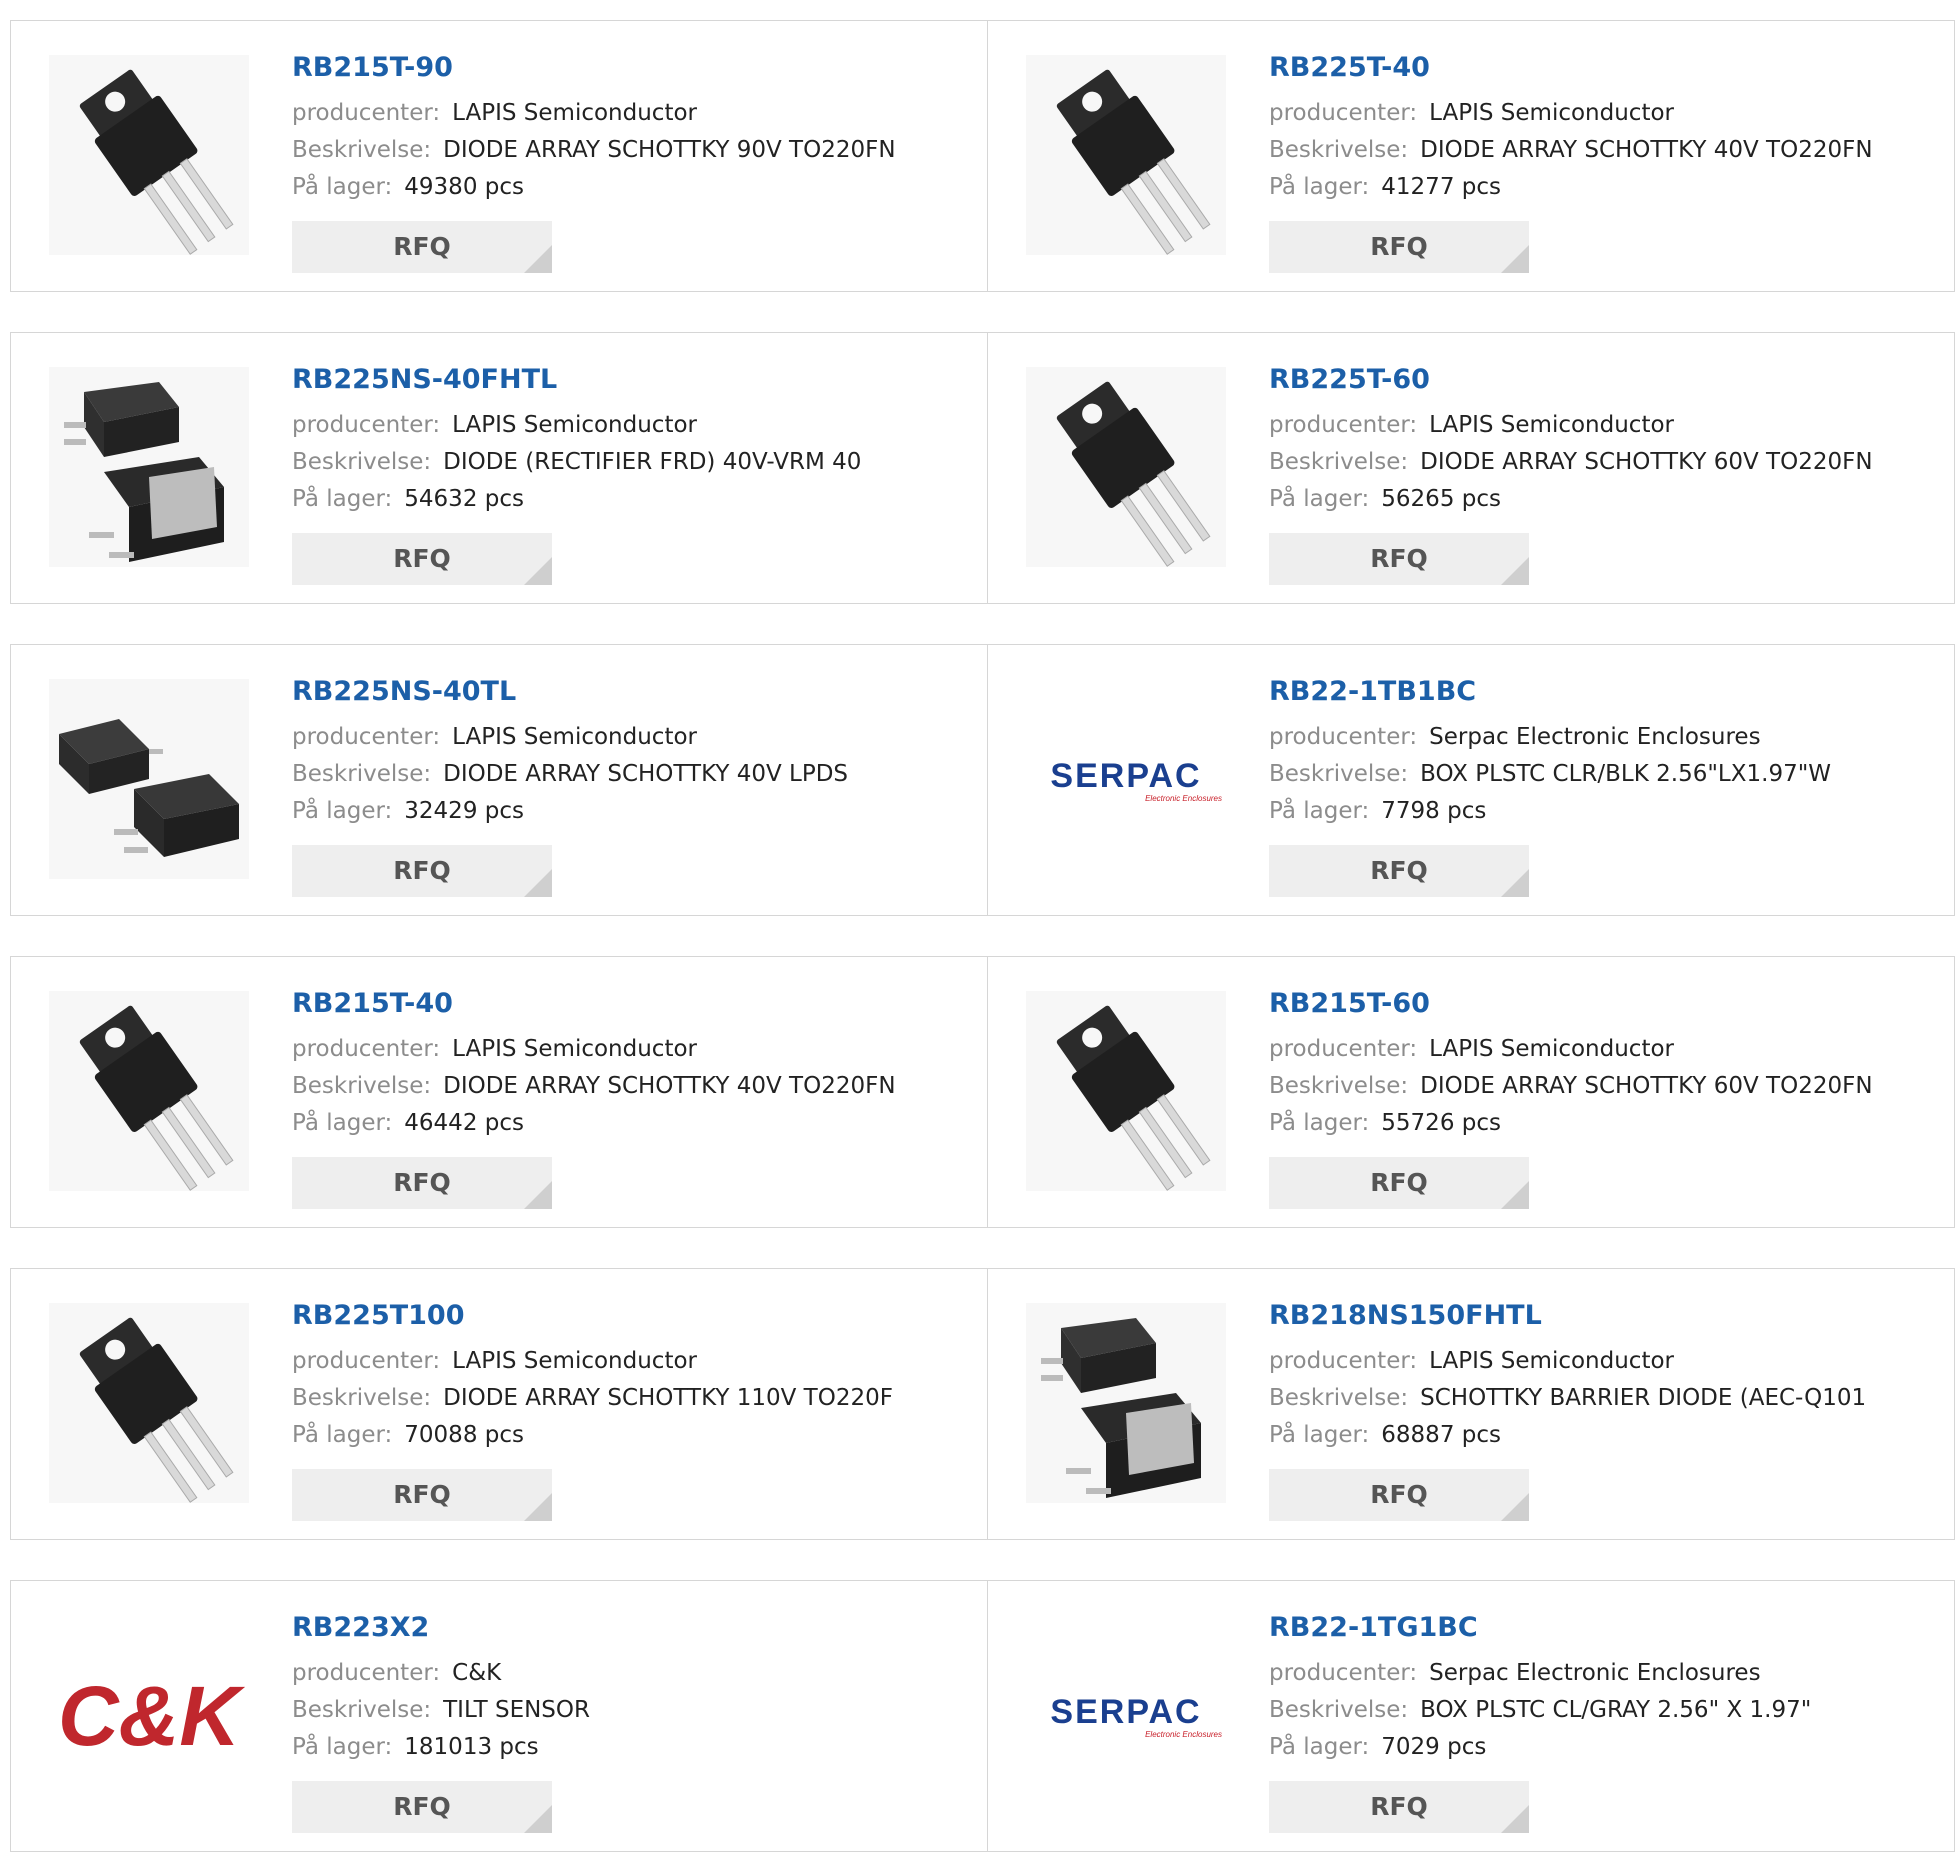 The image size is (1955, 1852). I want to click on stock-row: På lager: 41277 pcs, so click(1571, 187).